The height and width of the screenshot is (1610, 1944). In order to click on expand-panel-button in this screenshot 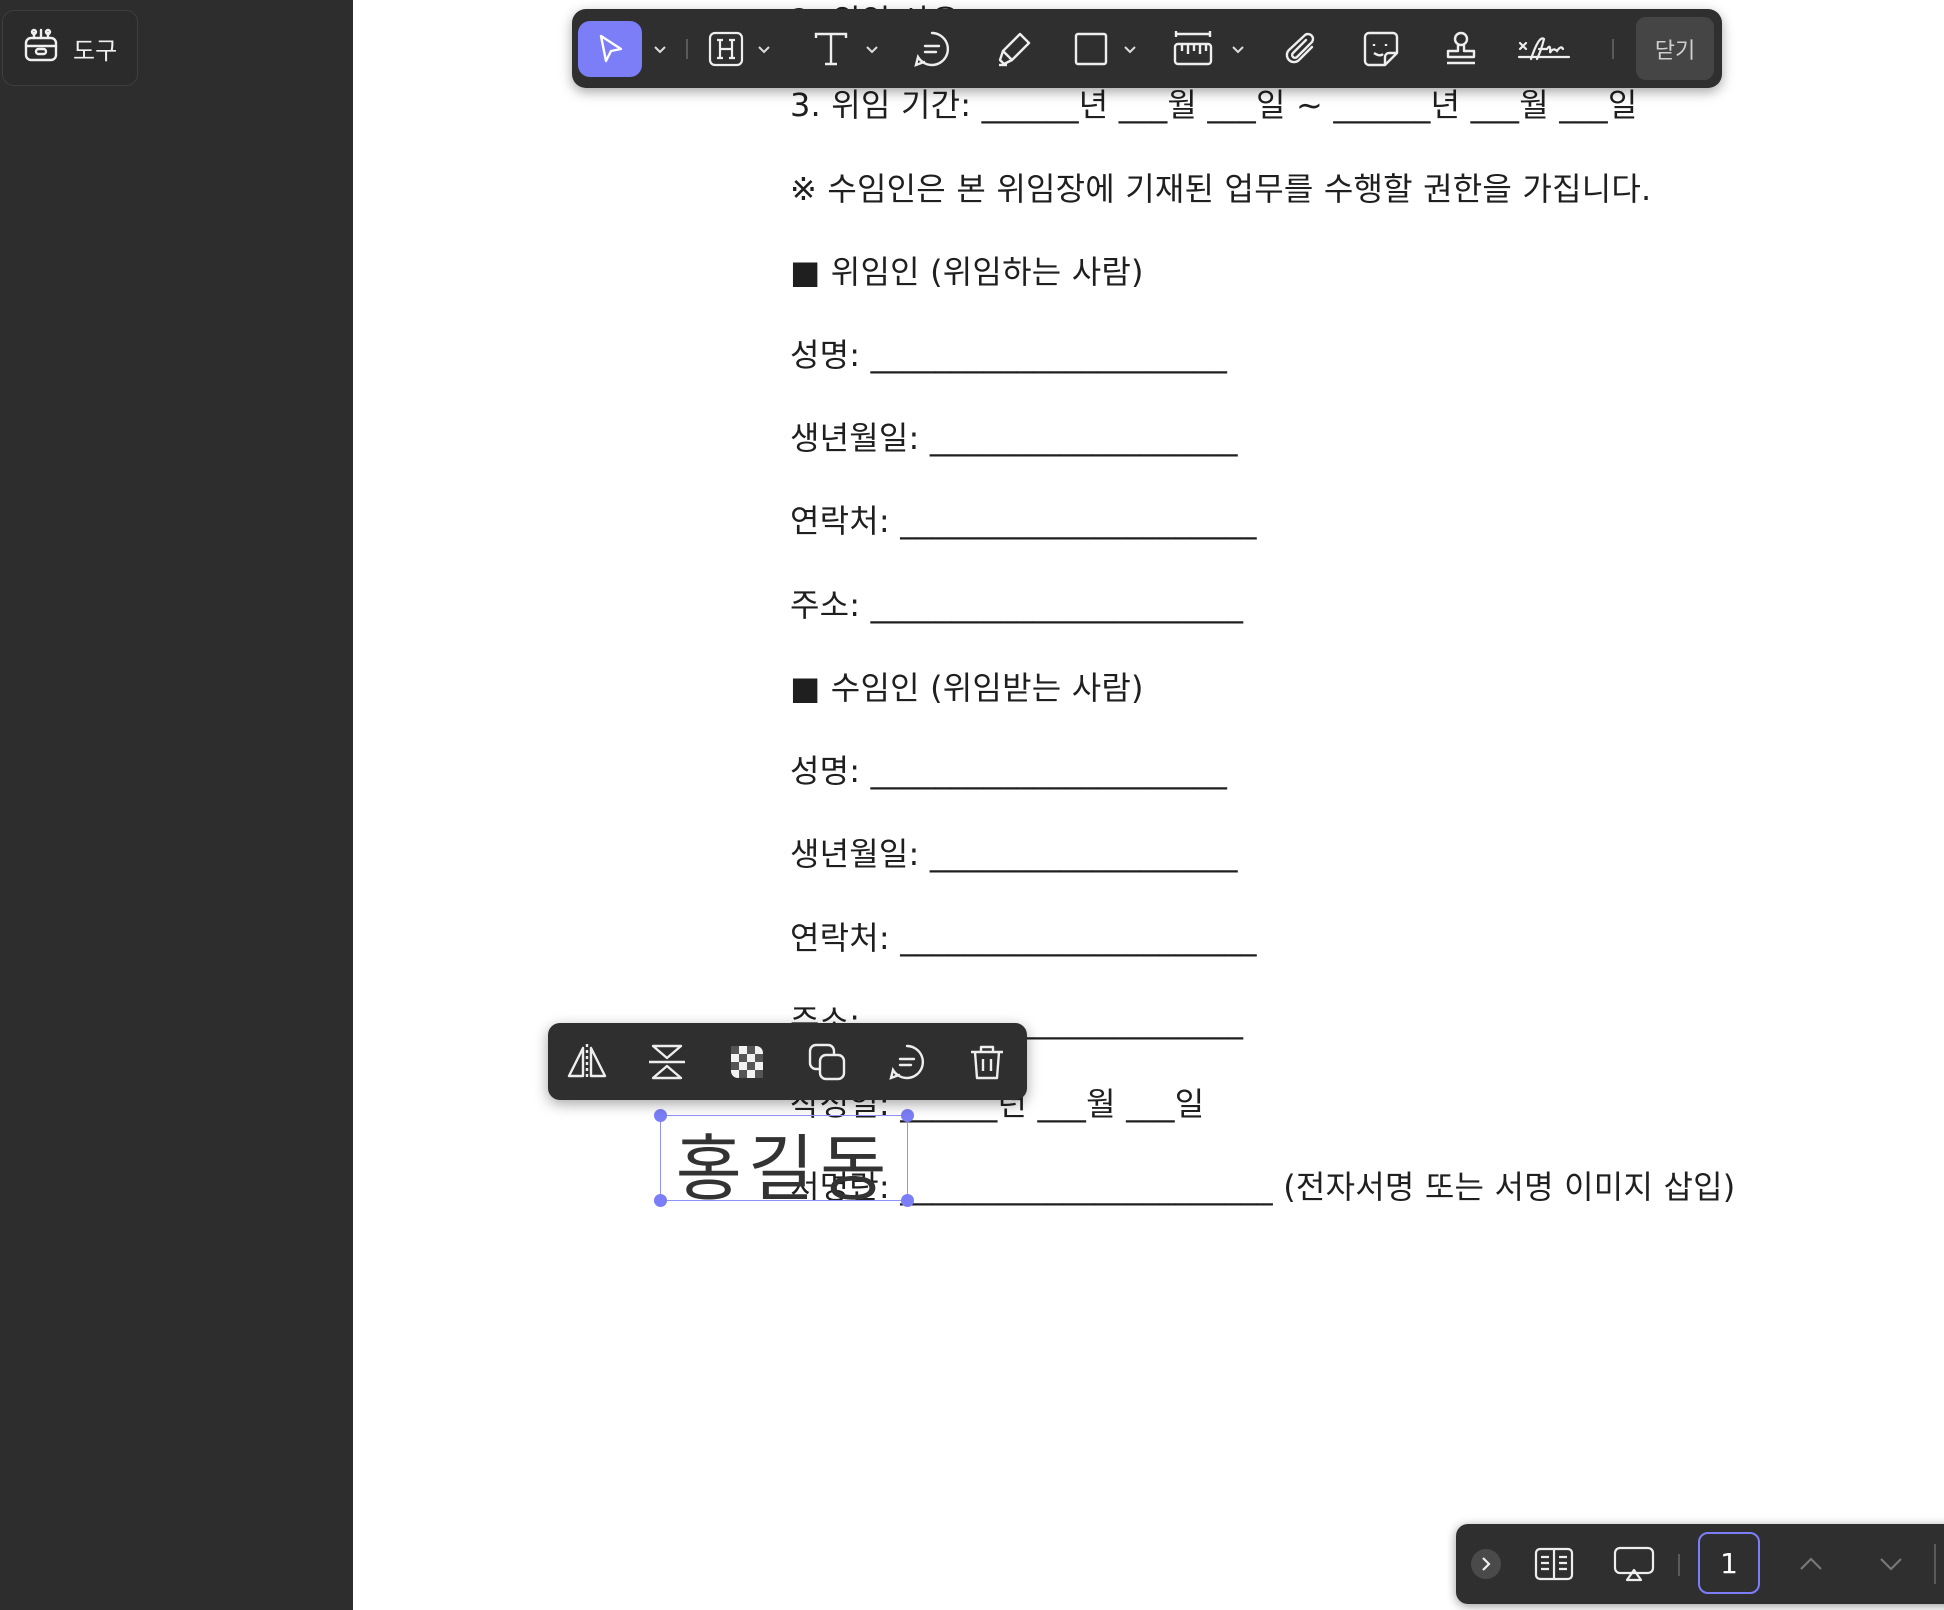, I will do `click(1486, 1564)`.